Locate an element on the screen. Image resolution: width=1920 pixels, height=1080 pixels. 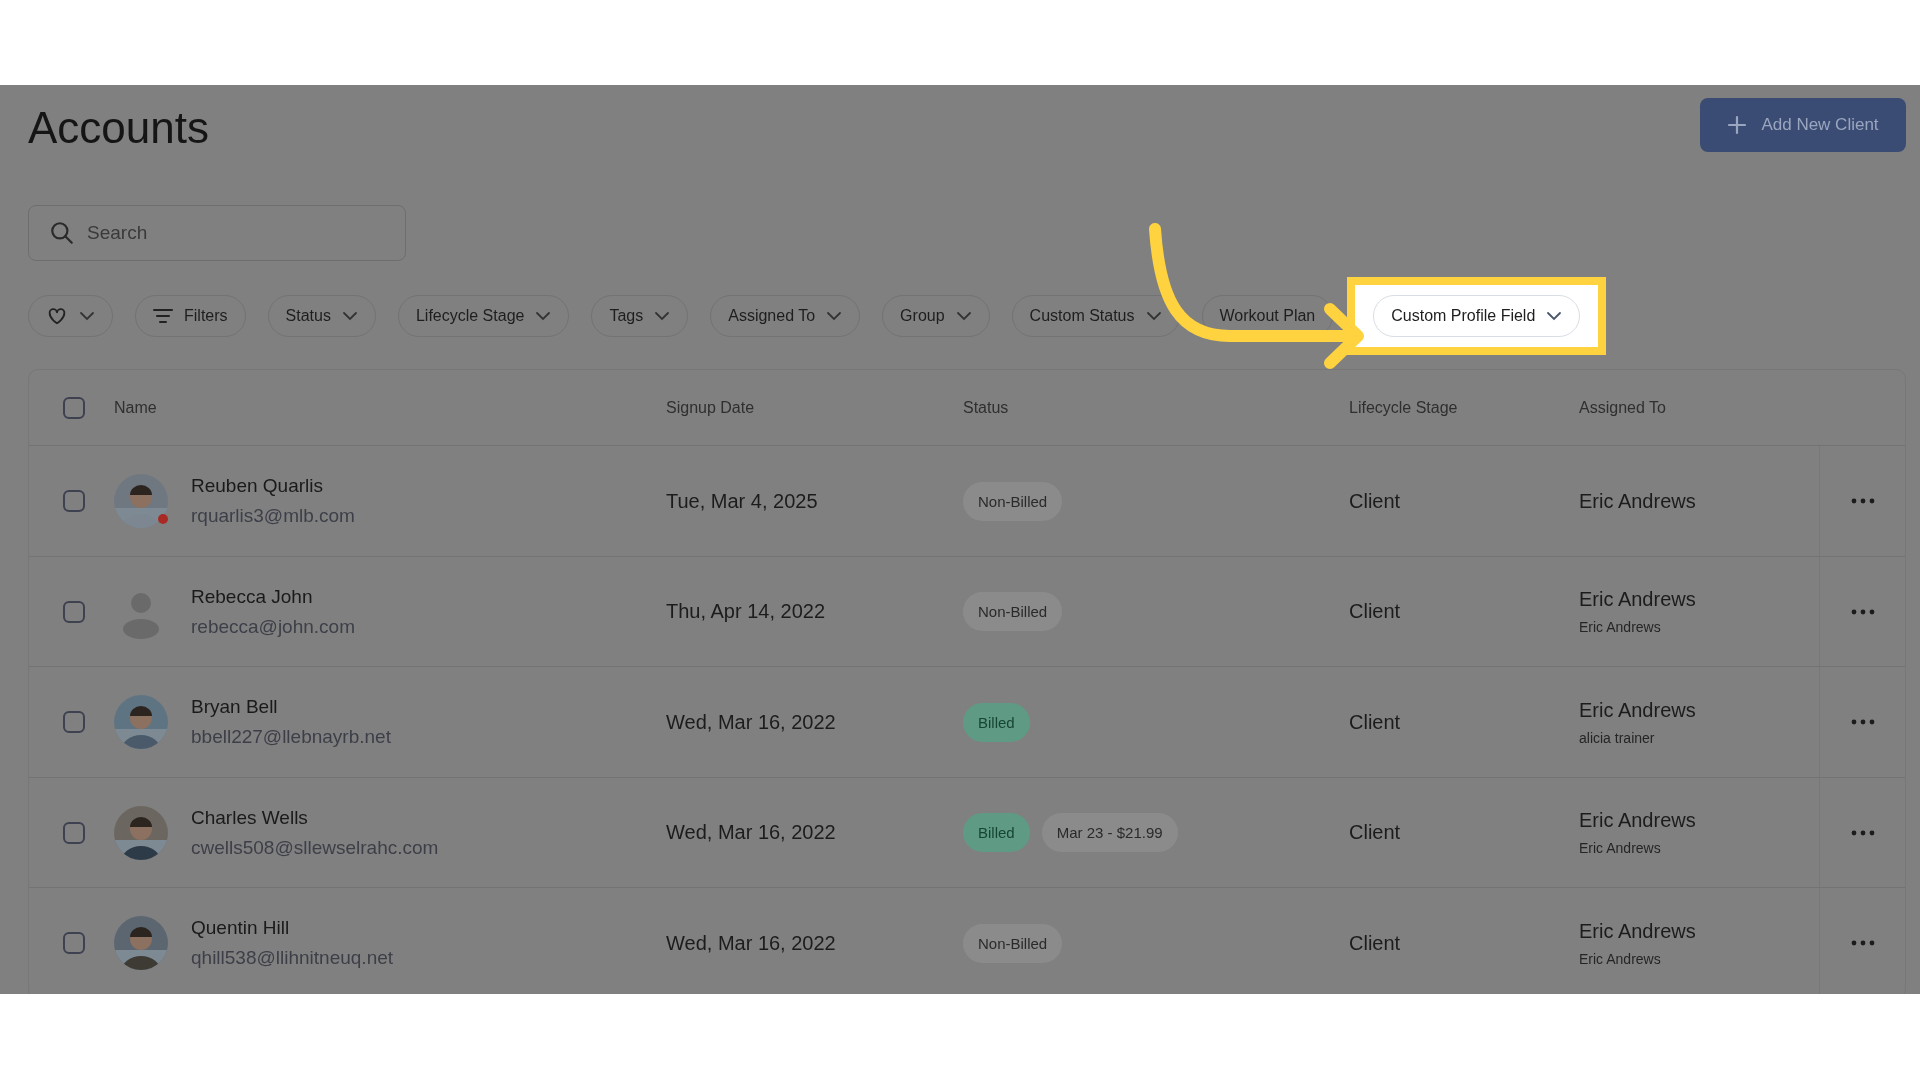
filter-dropdown: Custom Profile Field is located at coordinates (1477, 316).